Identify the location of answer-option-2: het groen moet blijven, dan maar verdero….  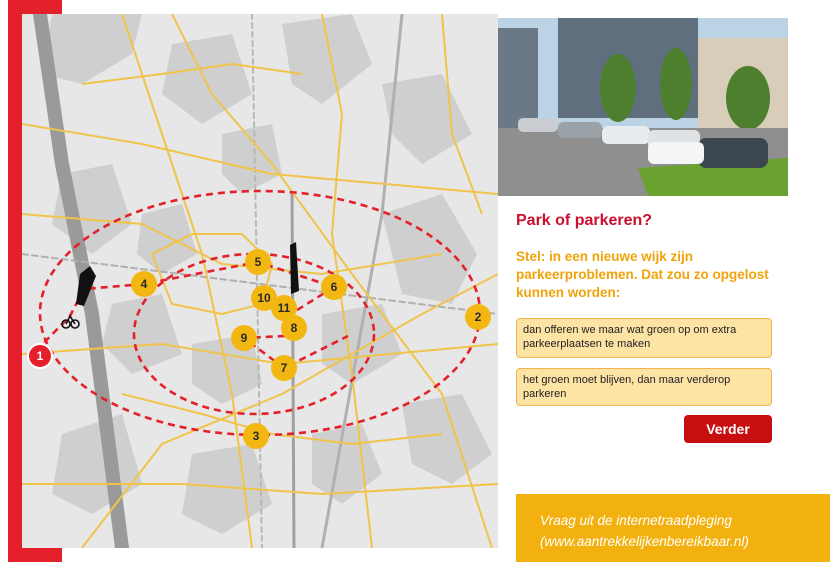
(644, 387).